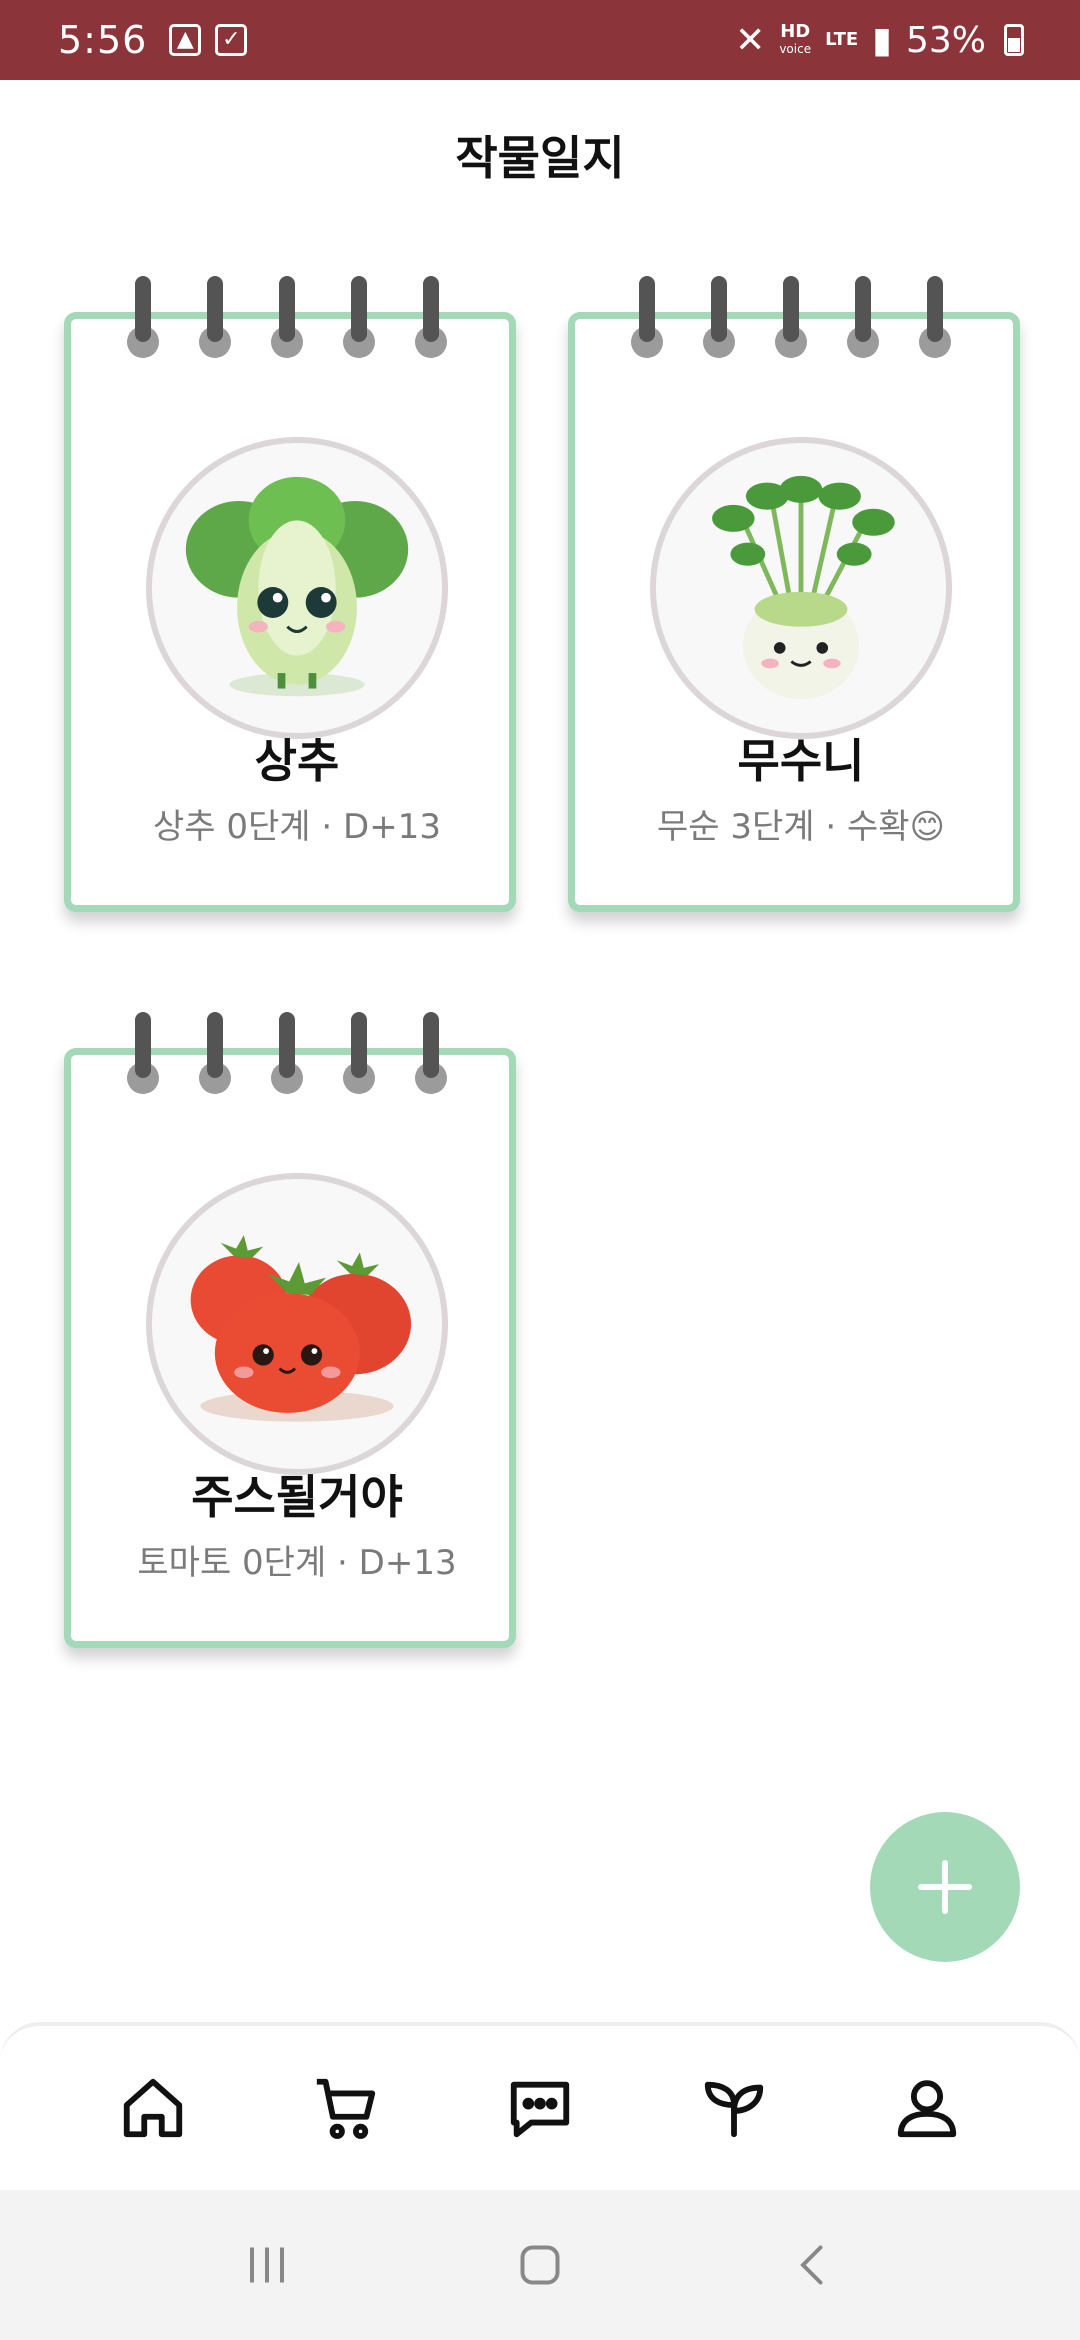 This screenshot has height=2340, width=1080. I want to click on network-type: LTE, so click(842, 39).